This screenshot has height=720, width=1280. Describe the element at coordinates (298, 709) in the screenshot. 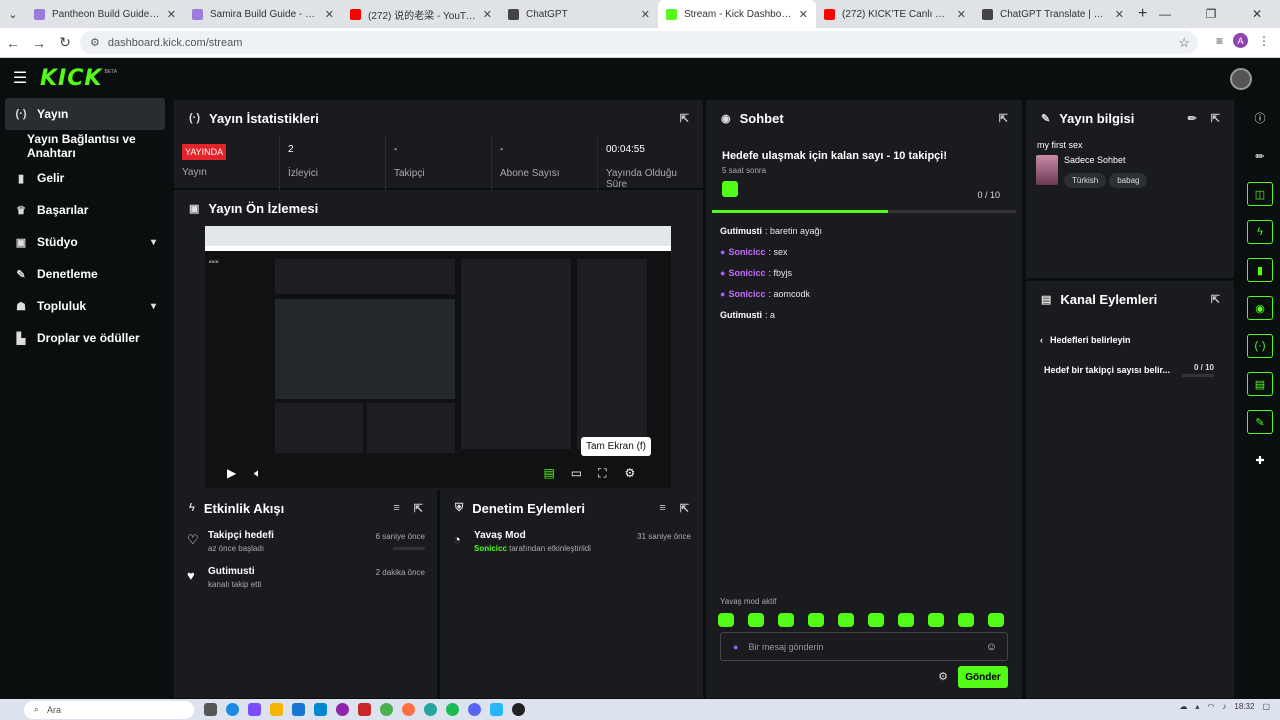

I see `store-icon` at that location.